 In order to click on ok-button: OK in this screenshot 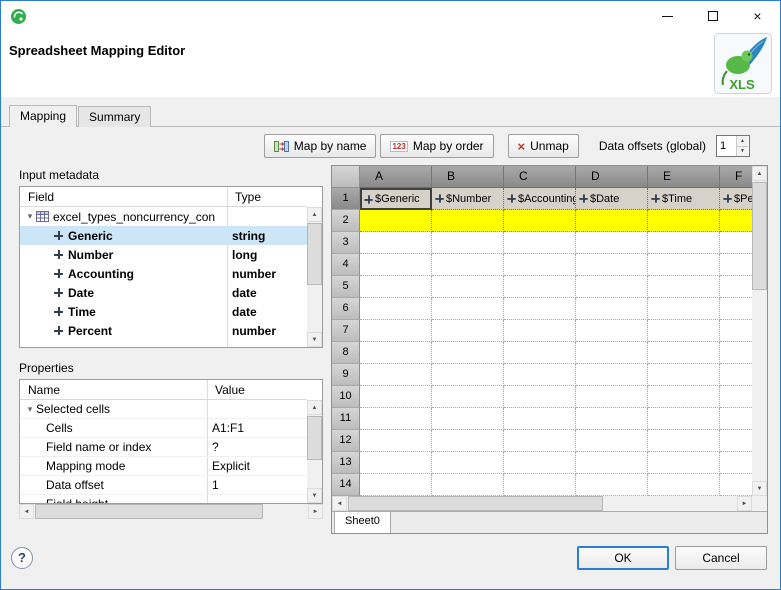, I will do `click(623, 557)`.